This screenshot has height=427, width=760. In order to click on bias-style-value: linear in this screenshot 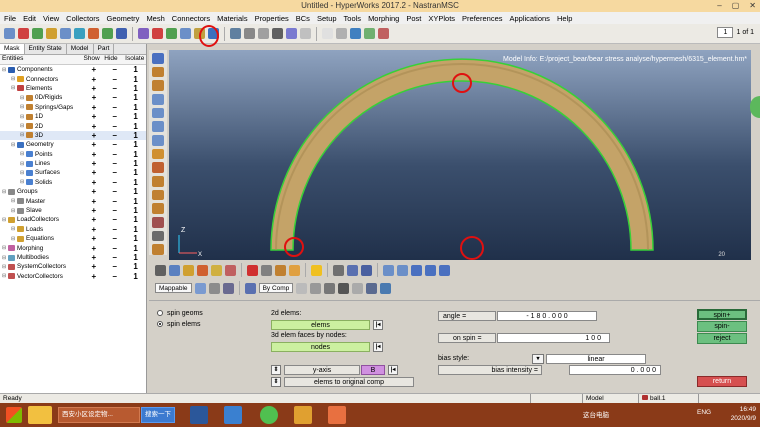, I will do `click(596, 359)`.